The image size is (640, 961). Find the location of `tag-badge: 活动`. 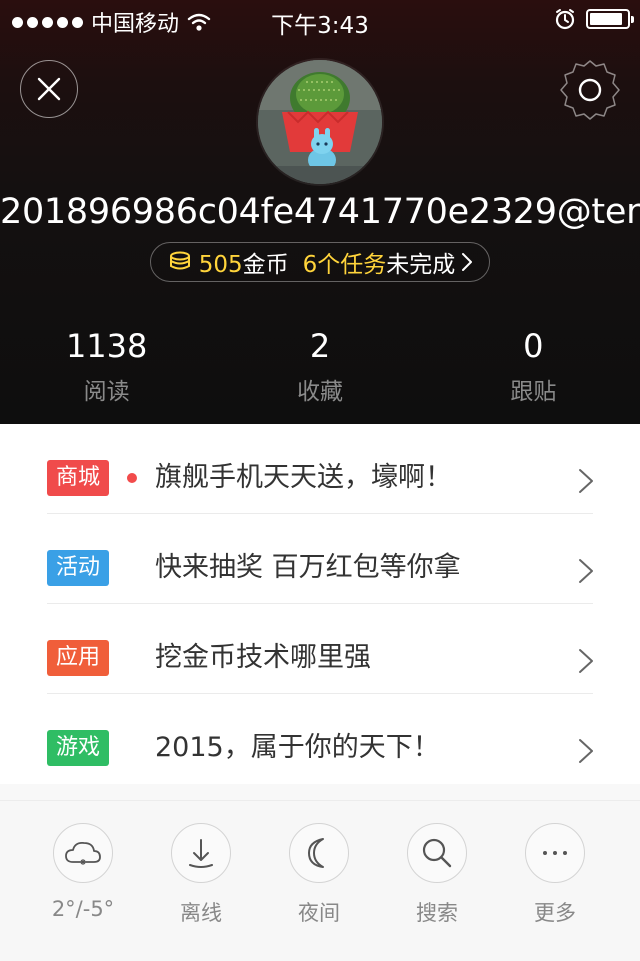

tag-badge: 活动 is located at coordinates (78, 568).